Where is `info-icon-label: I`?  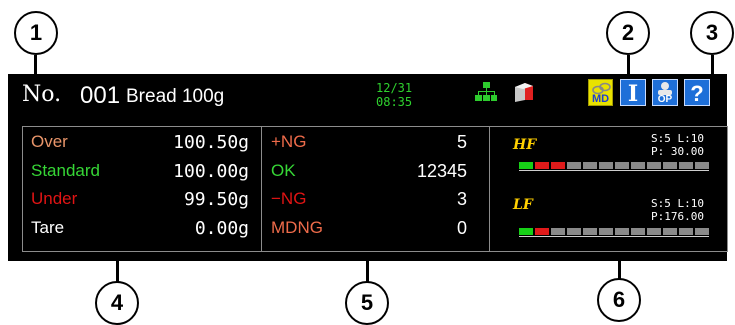
info-icon-label: I is located at coordinates (633, 94).